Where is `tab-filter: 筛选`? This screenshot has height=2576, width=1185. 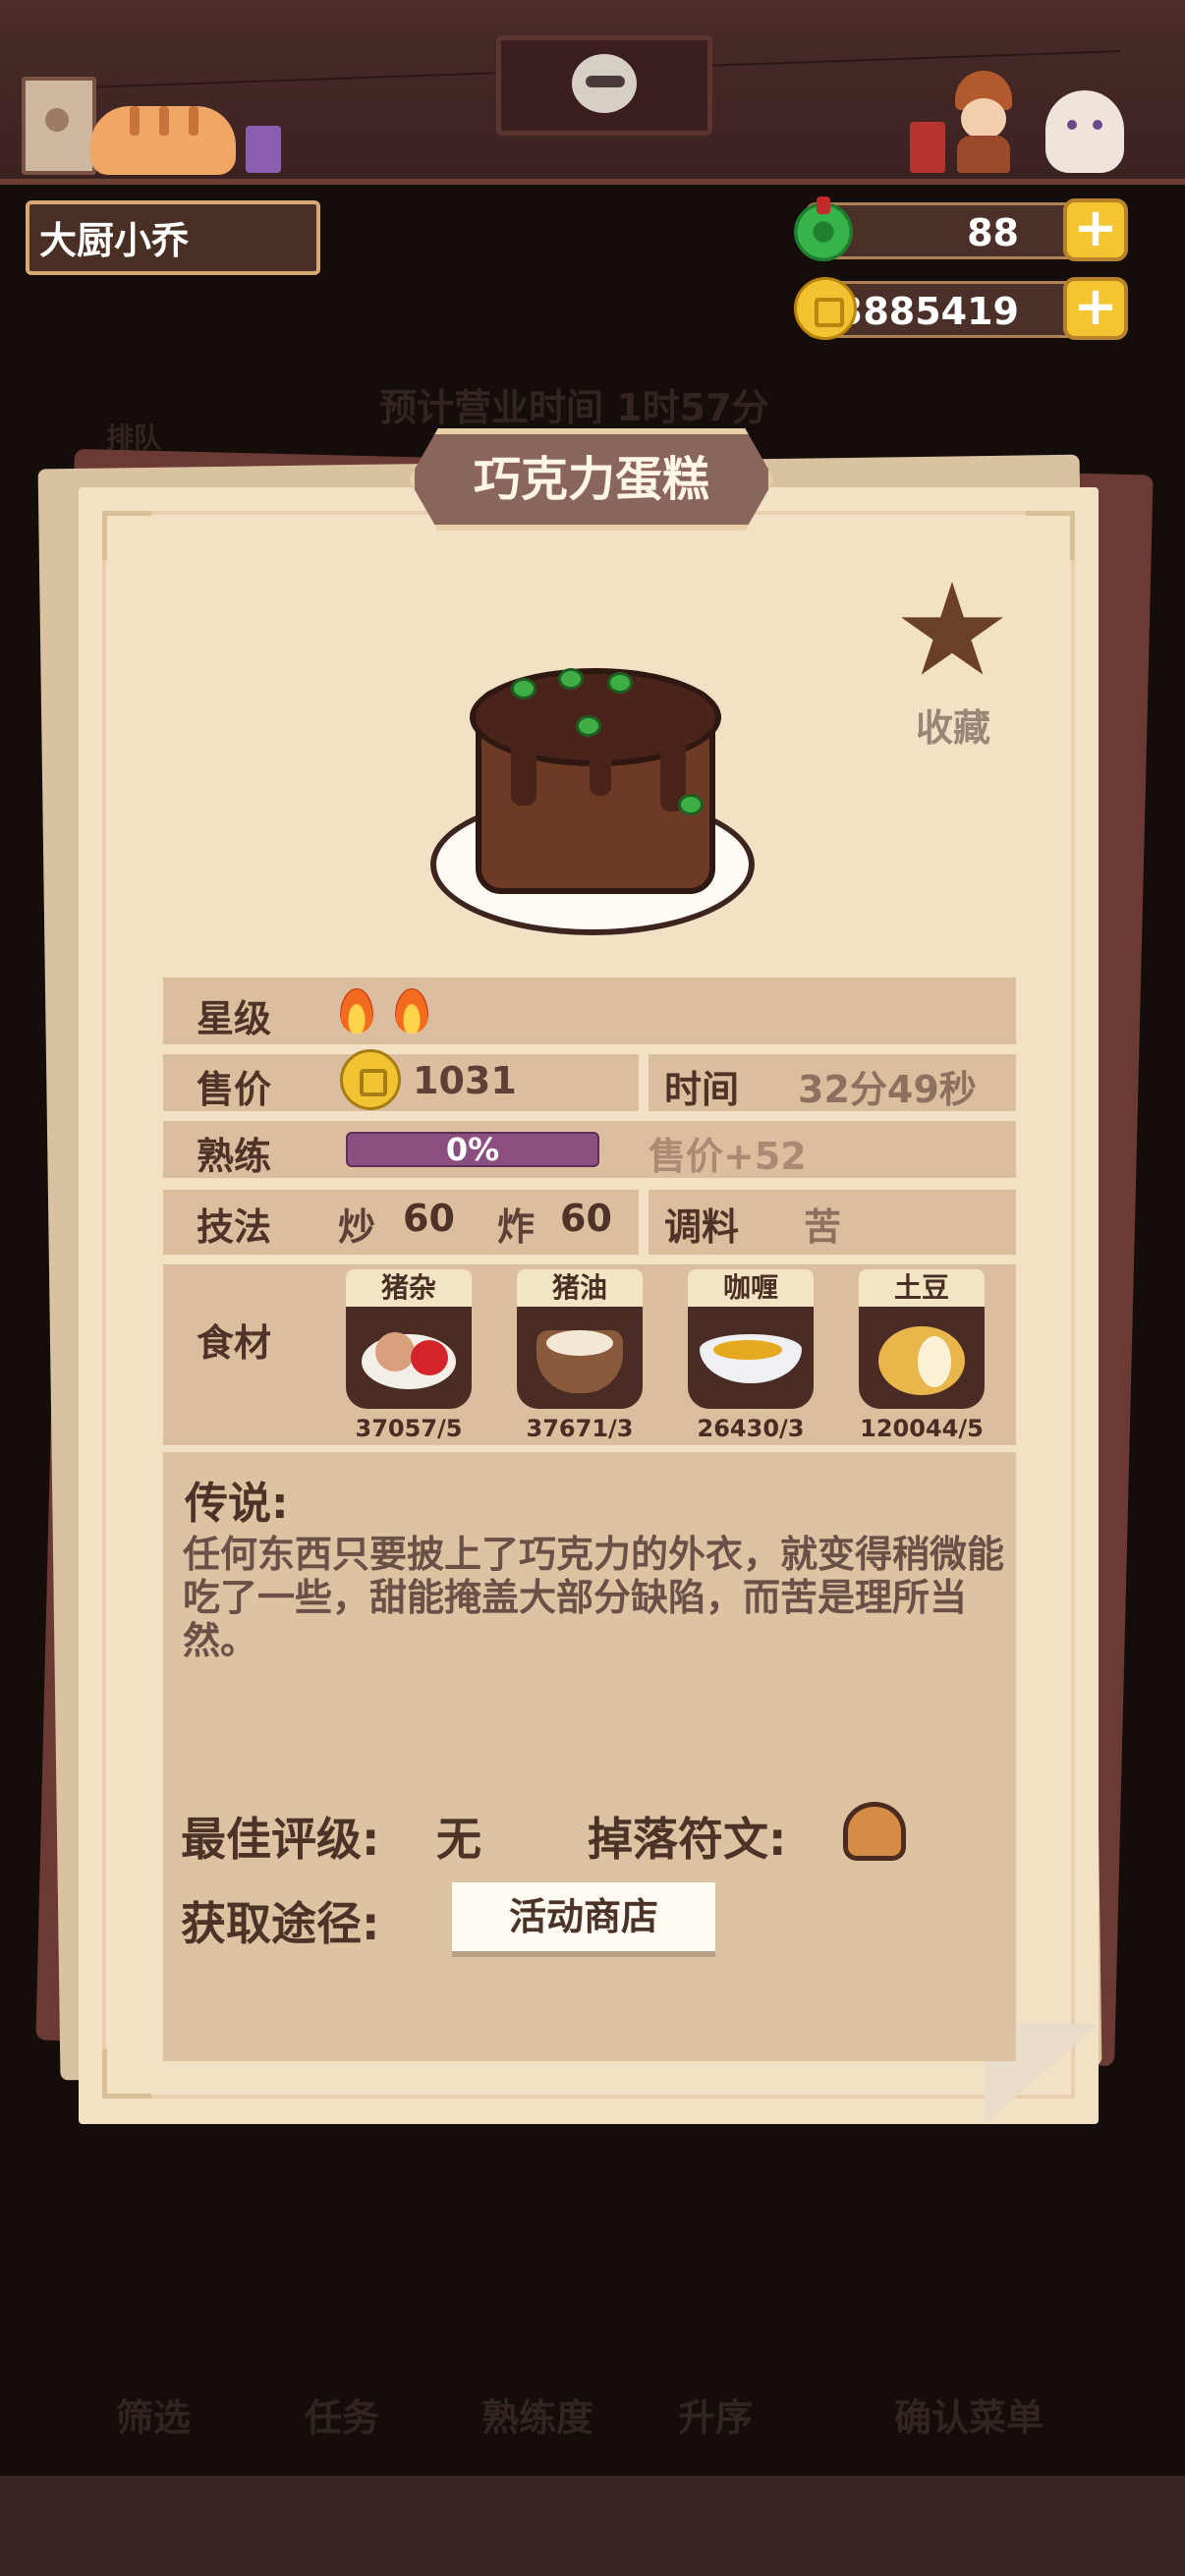
tab-filter: 筛选 is located at coordinates (153, 2414).